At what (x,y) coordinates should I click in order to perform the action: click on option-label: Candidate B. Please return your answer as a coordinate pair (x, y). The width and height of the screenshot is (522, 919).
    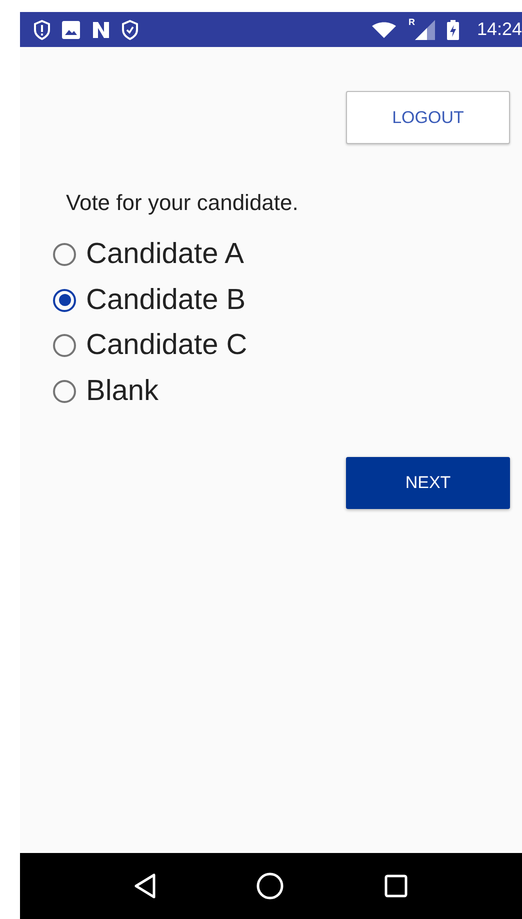
    Looking at the image, I should click on (166, 300).